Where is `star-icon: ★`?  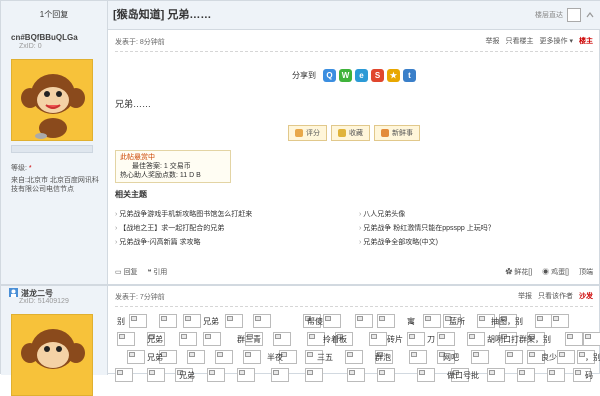
star-icon: ★ is located at coordinates (393, 75).